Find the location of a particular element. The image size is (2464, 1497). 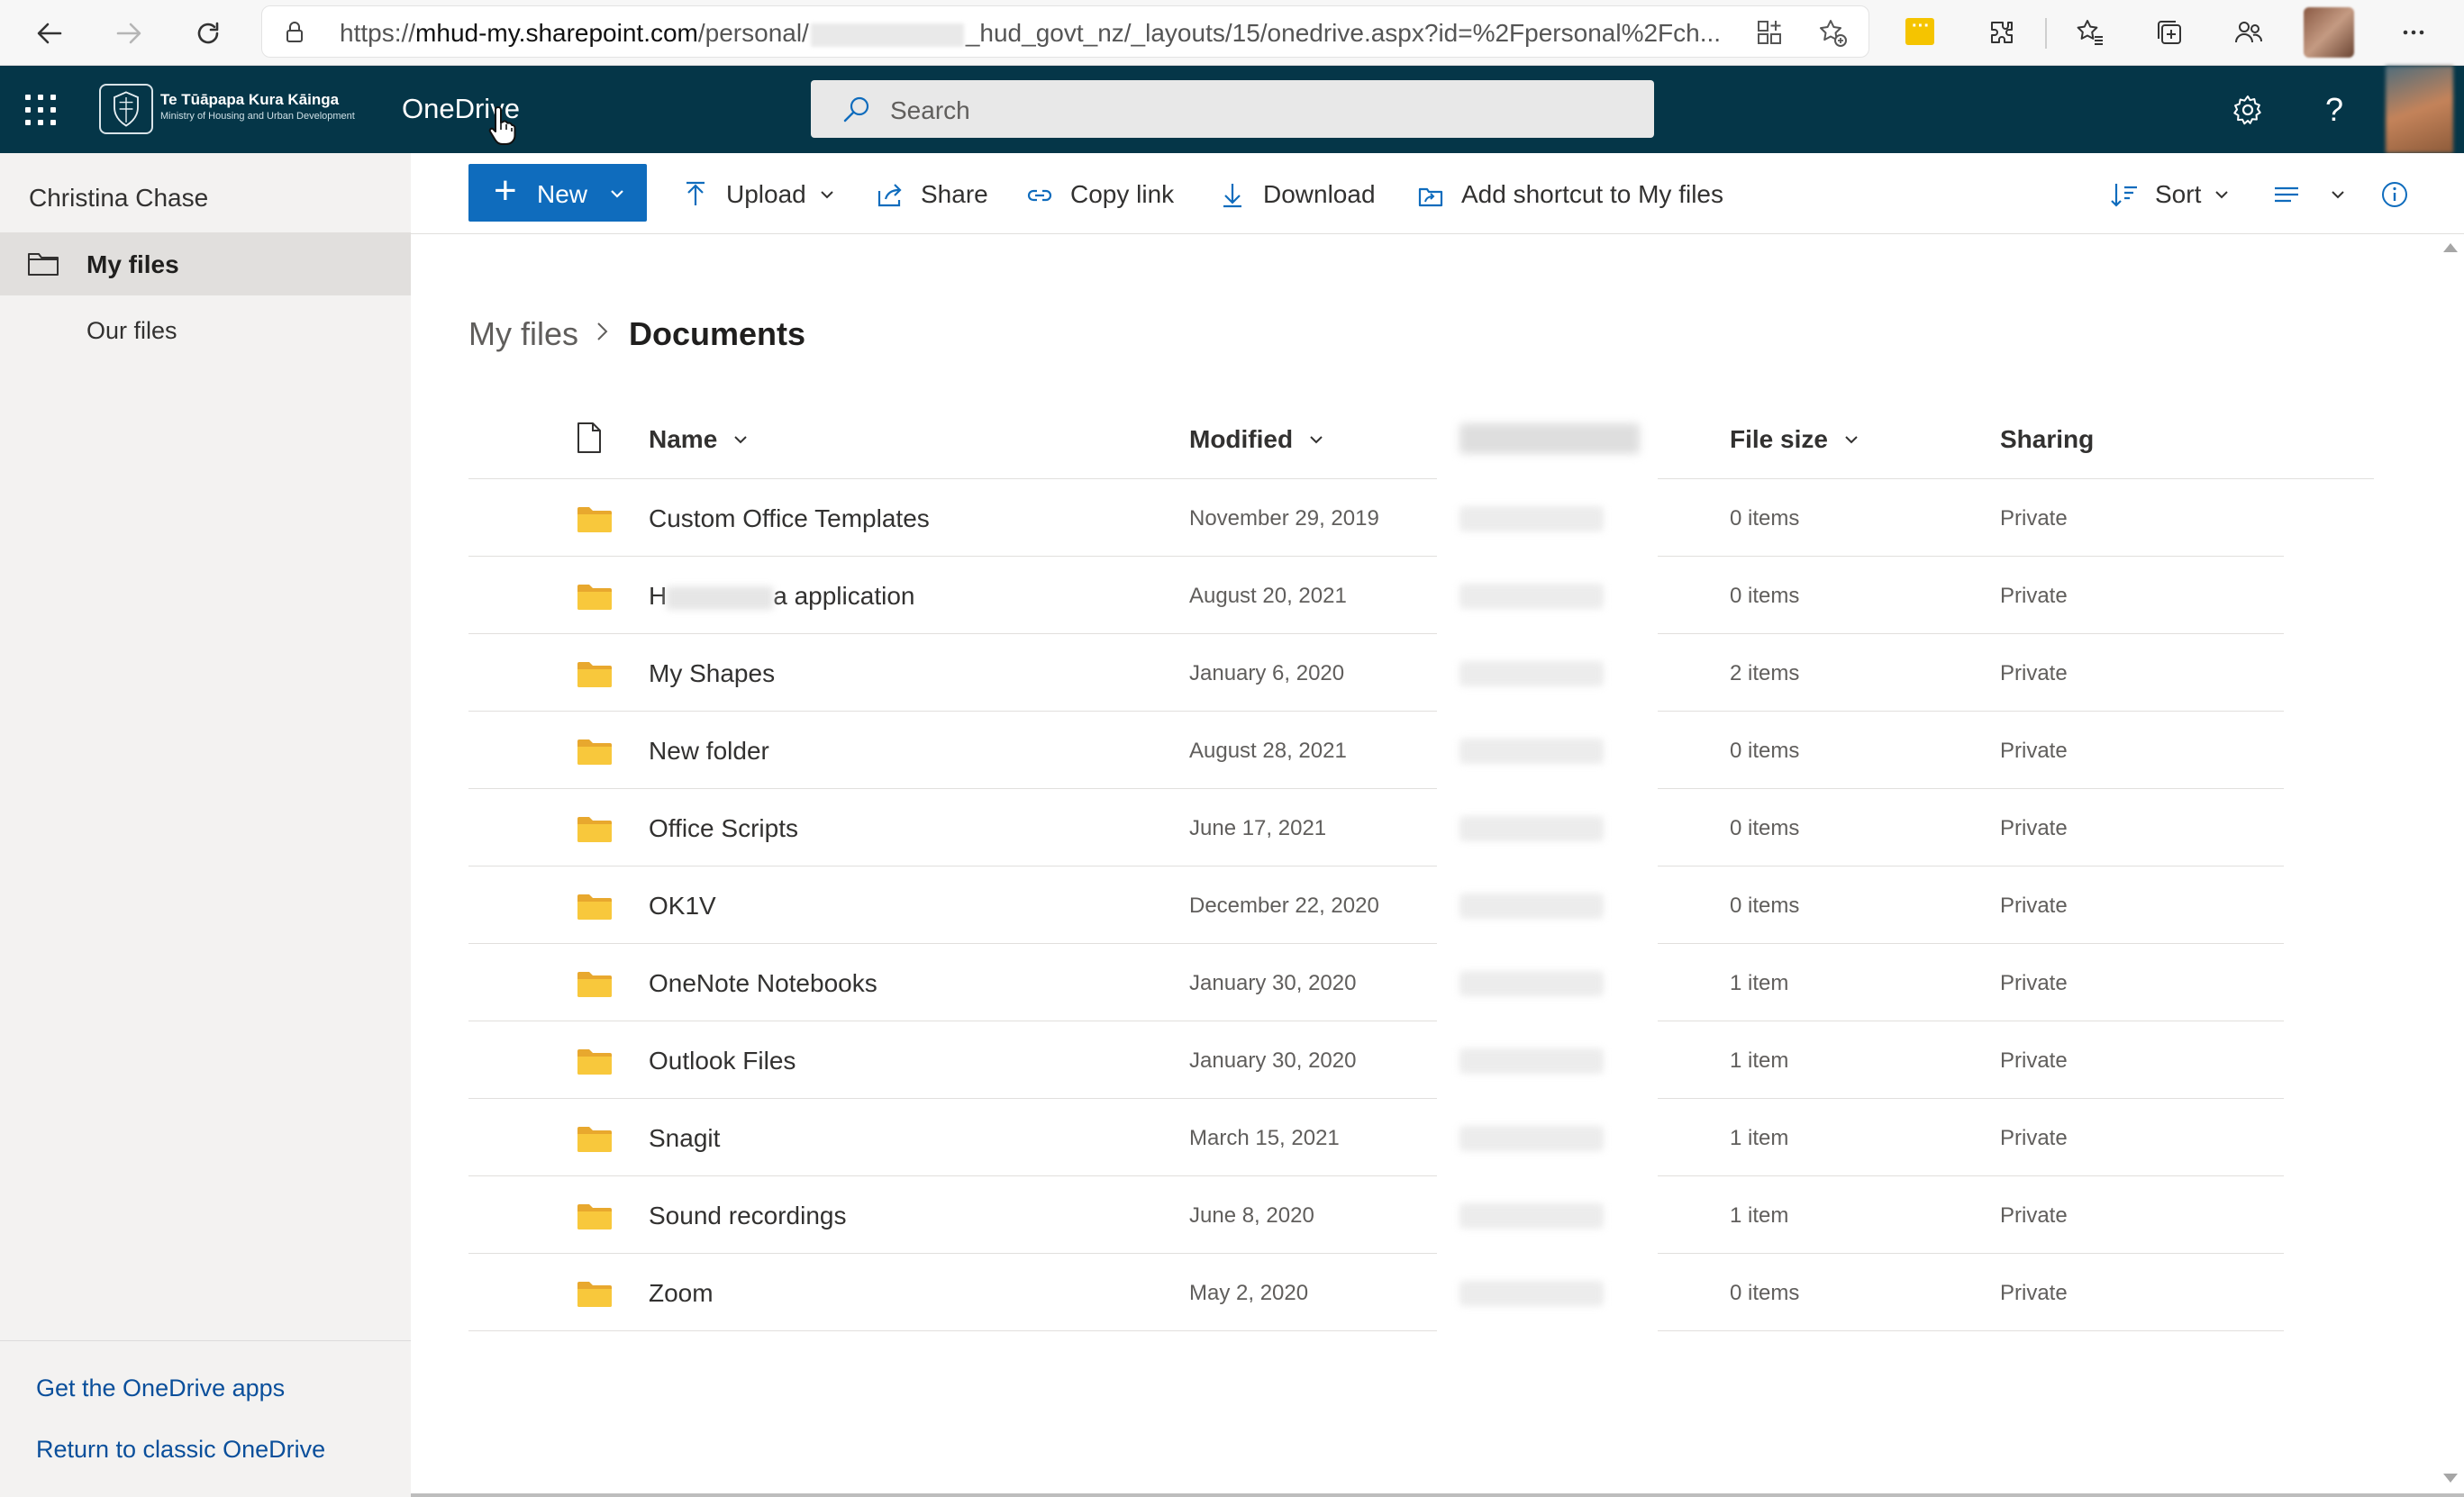

table-row: Zoom May 2, 2020 0 items Private is located at coordinates (1376, 1292).